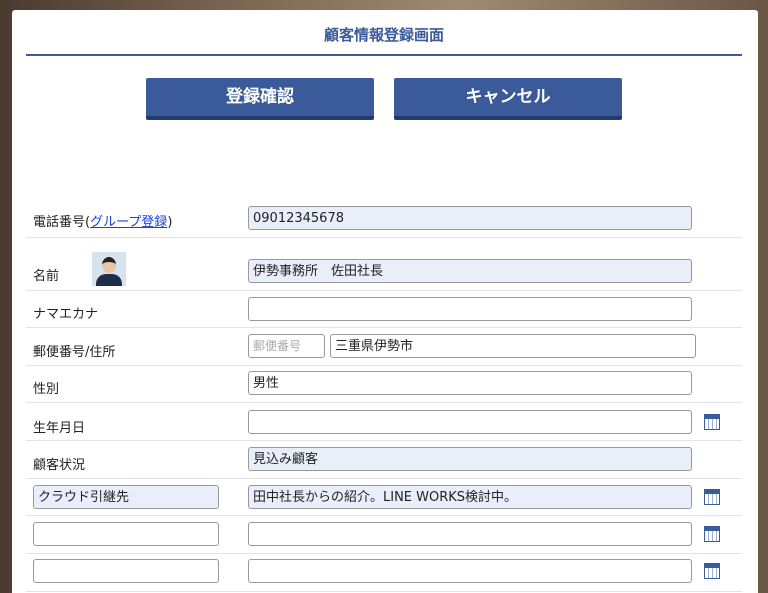  I want to click on custom-label-field-1: クラウド引継先, so click(126, 497).